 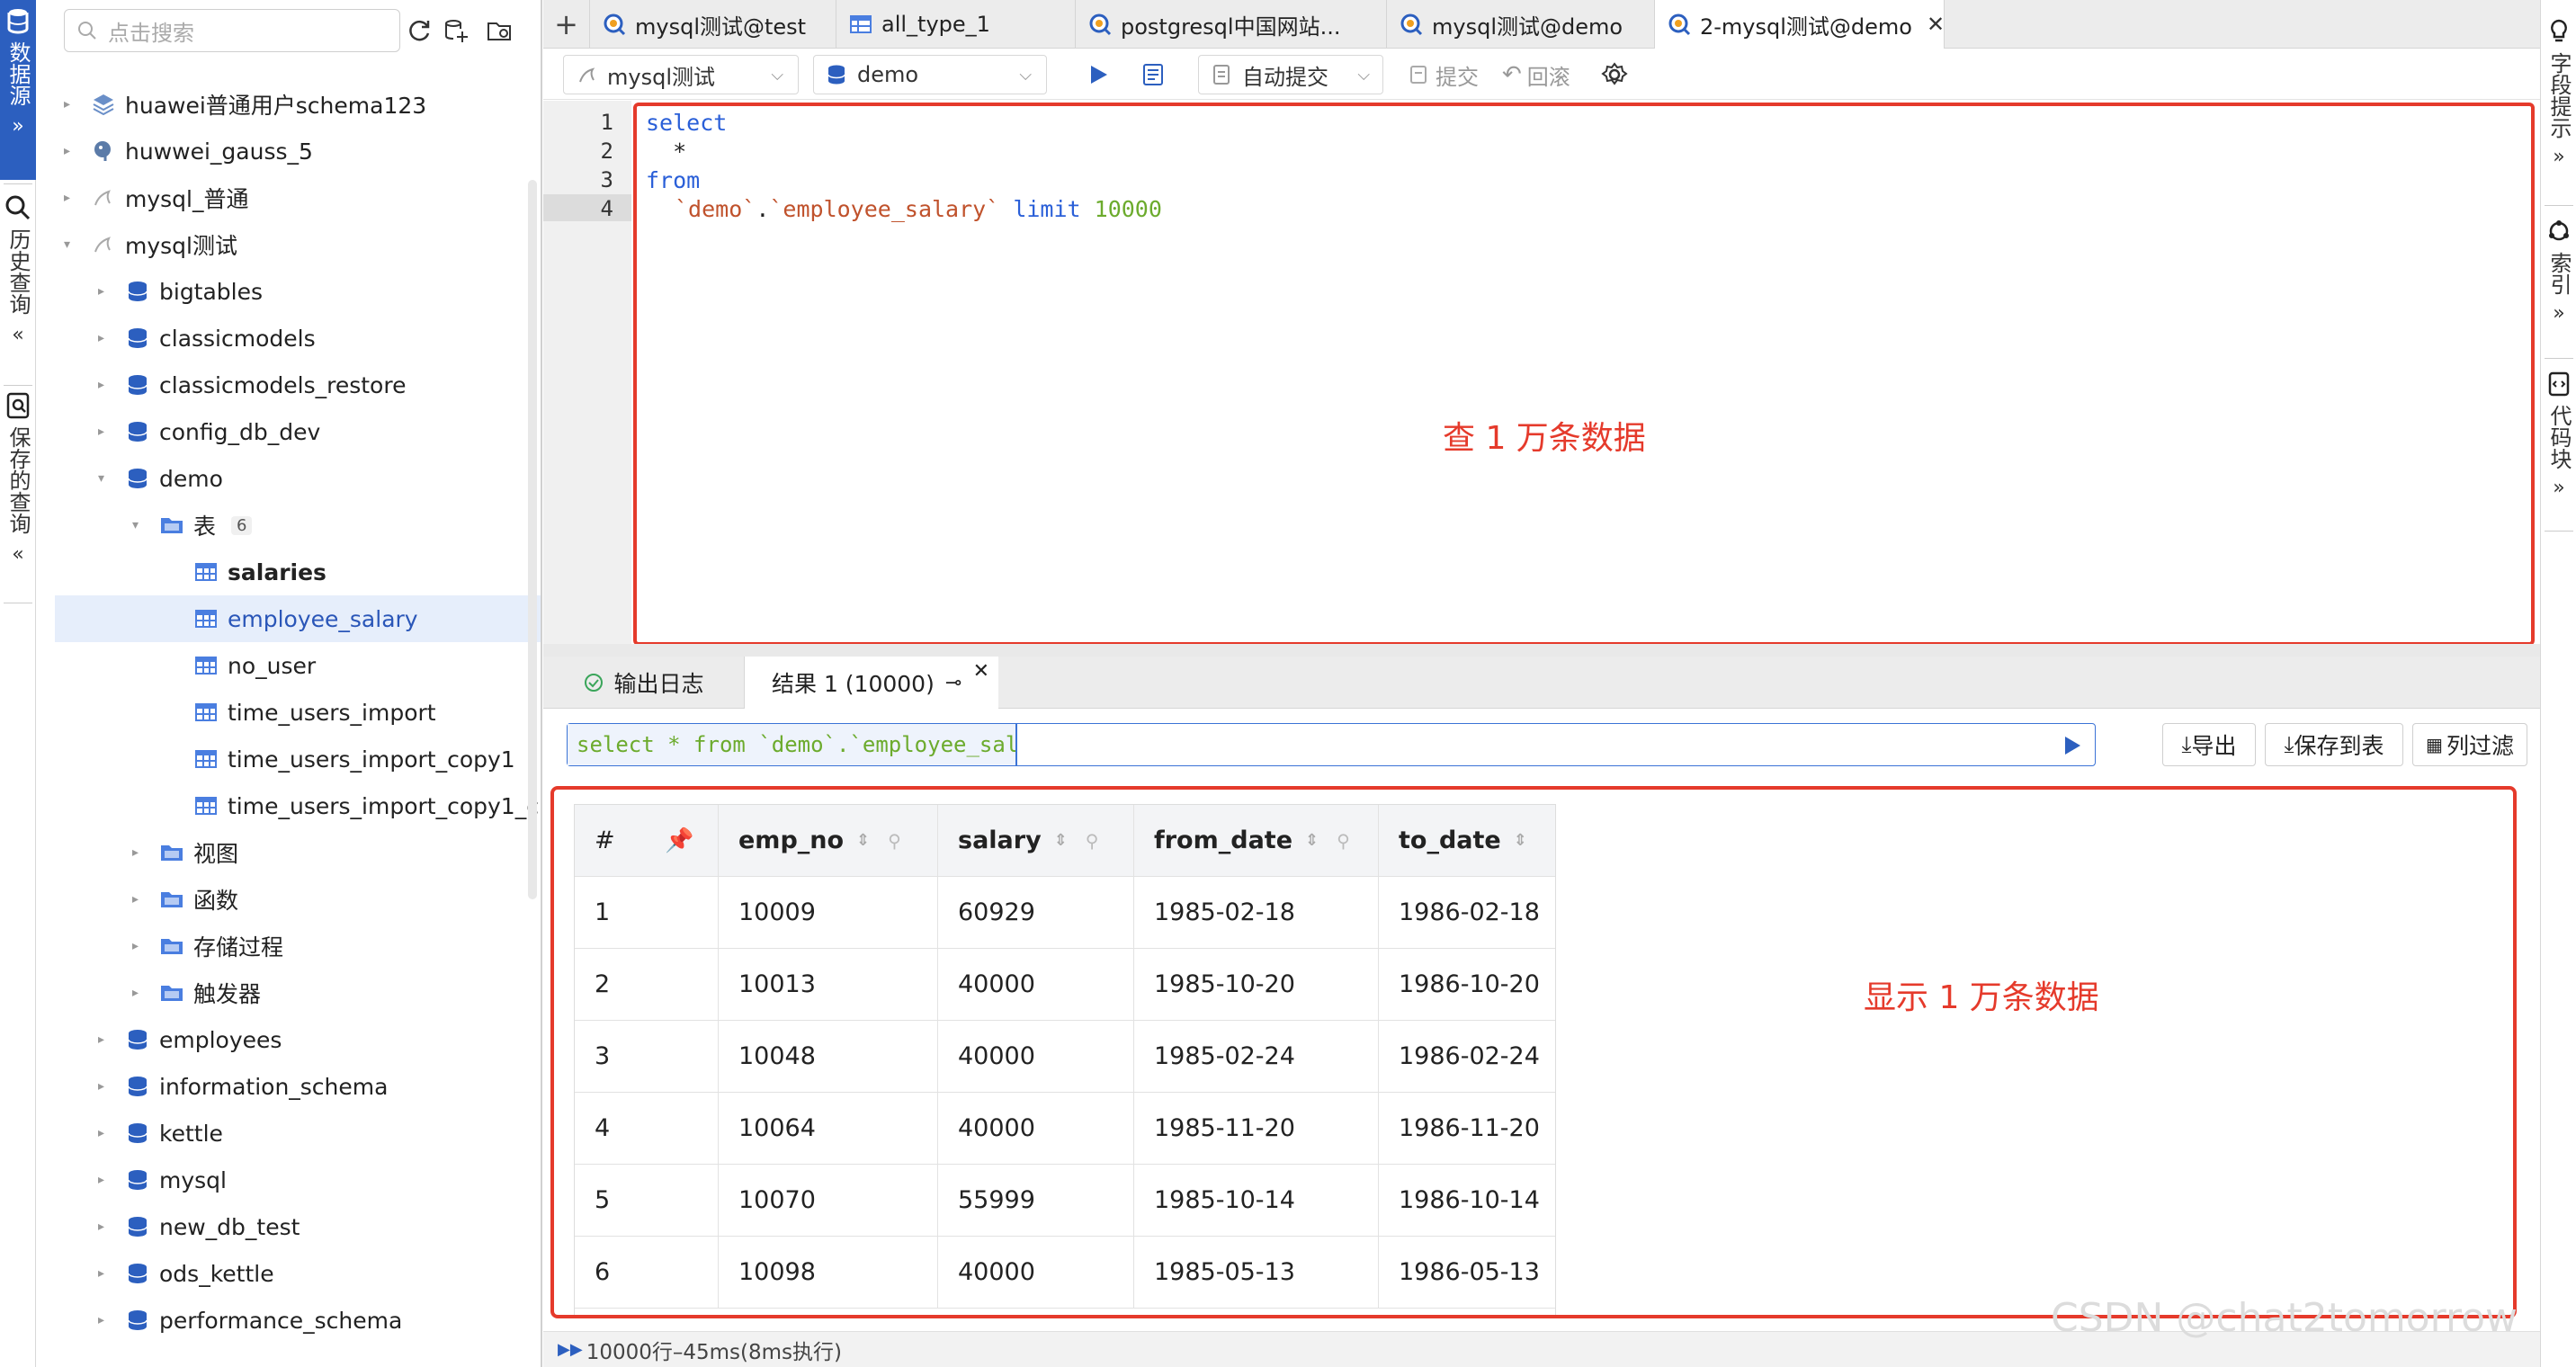 I want to click on tree-item: ▸ 视图, so click(x=298, y=852).